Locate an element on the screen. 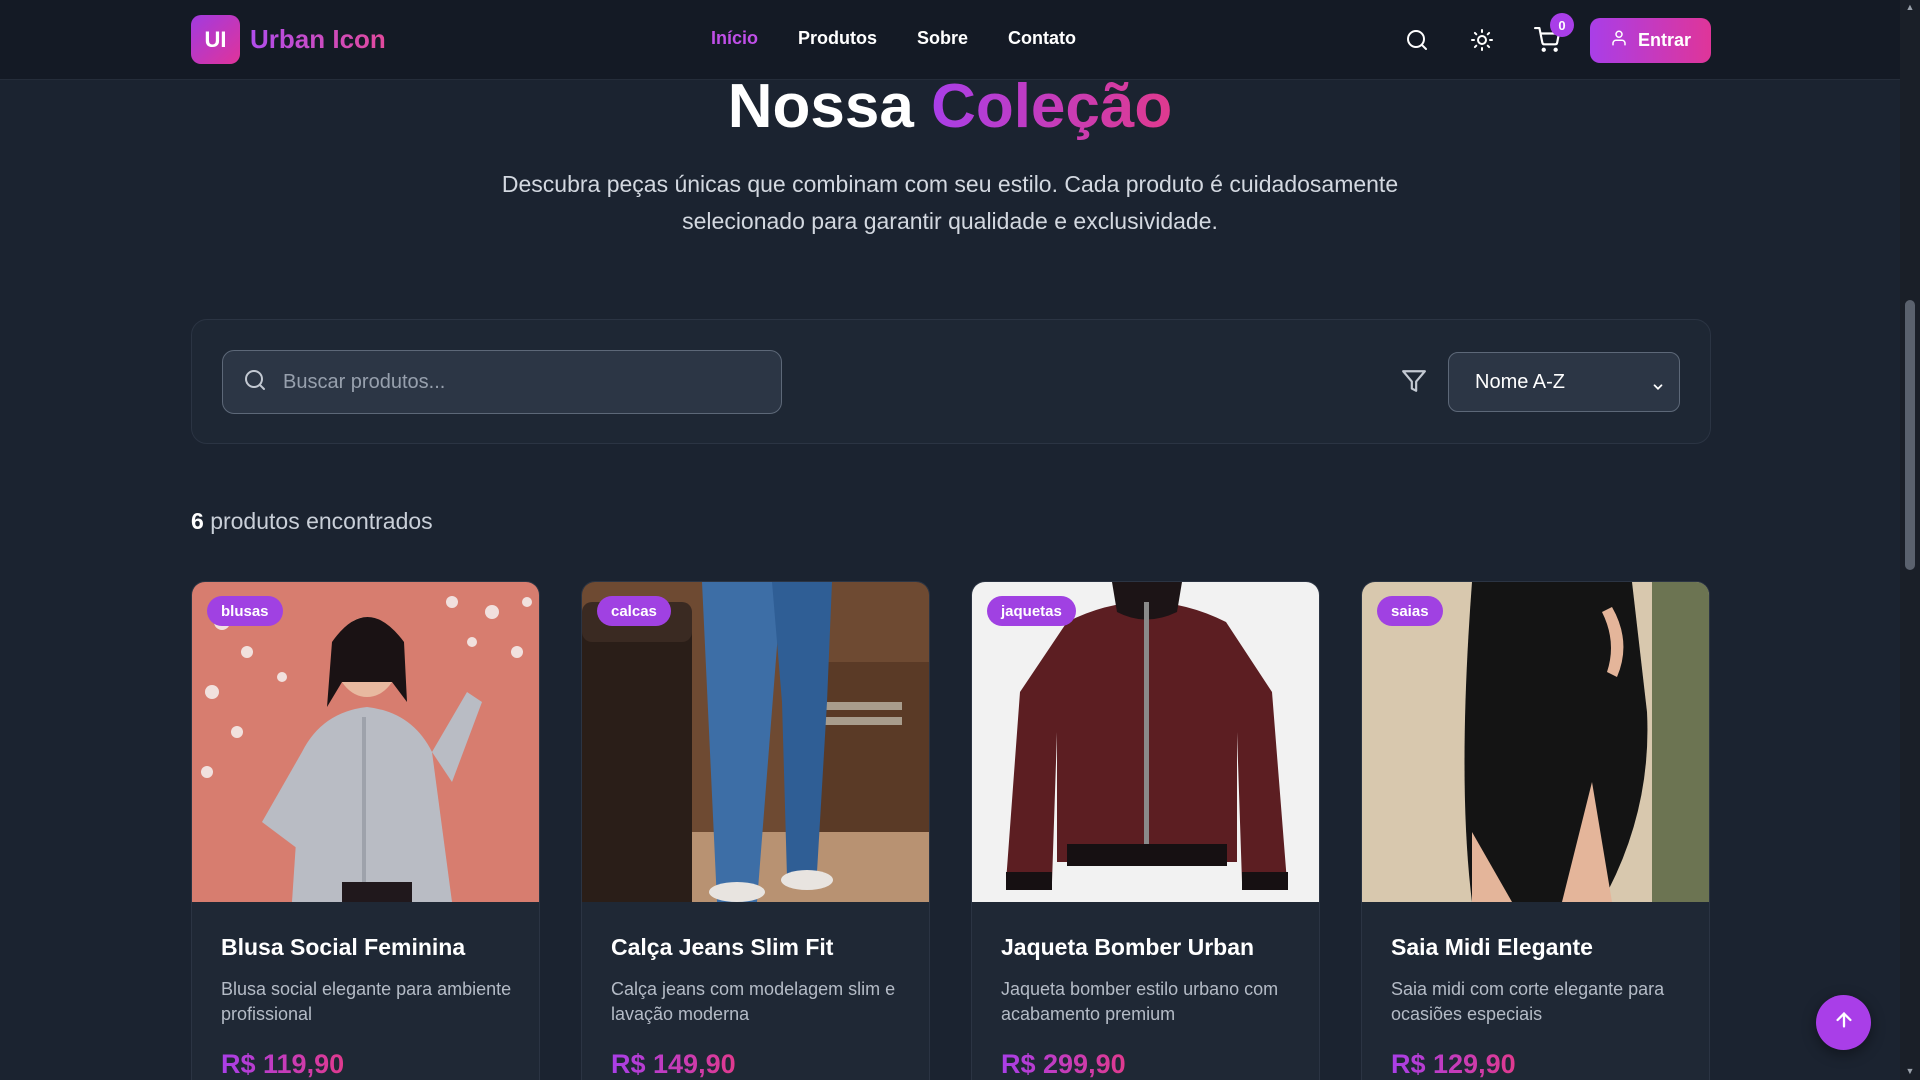 Image resolution: width=1920 pixels, height=1080 pixels. scroll-up-arrow: ▲ is located at coordinates (1910, 7).